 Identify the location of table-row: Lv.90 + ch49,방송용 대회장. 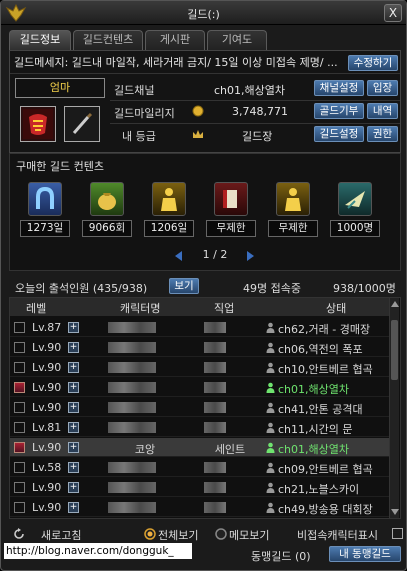
(200, 507).